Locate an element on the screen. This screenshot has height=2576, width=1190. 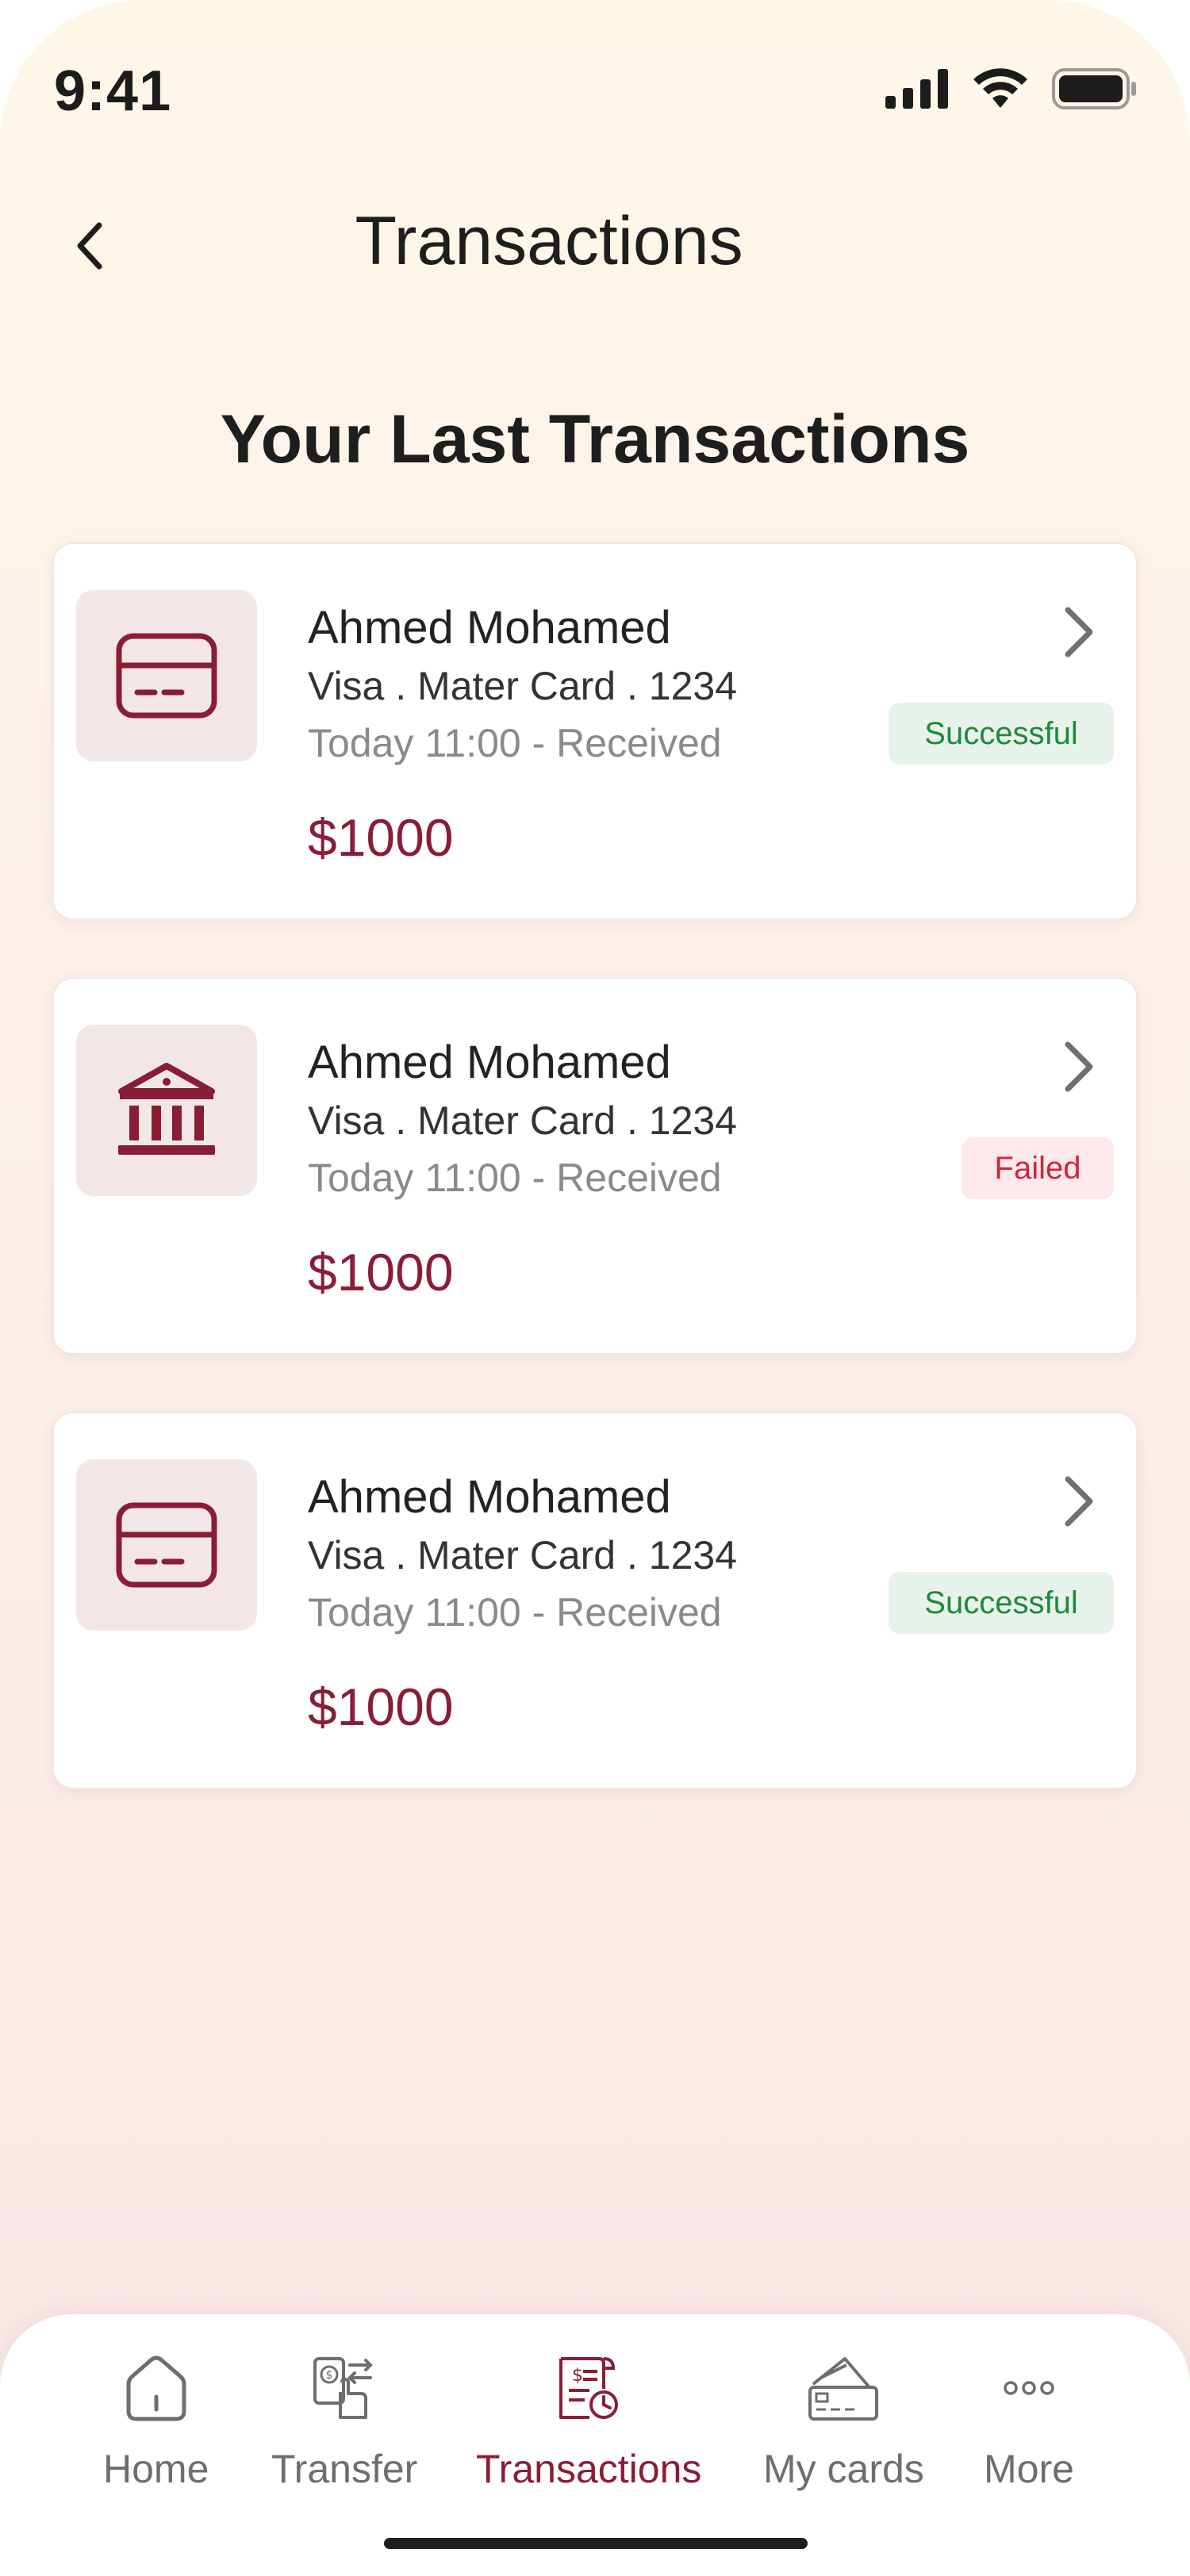
battery-icon is located at coordinates (1094, 89).